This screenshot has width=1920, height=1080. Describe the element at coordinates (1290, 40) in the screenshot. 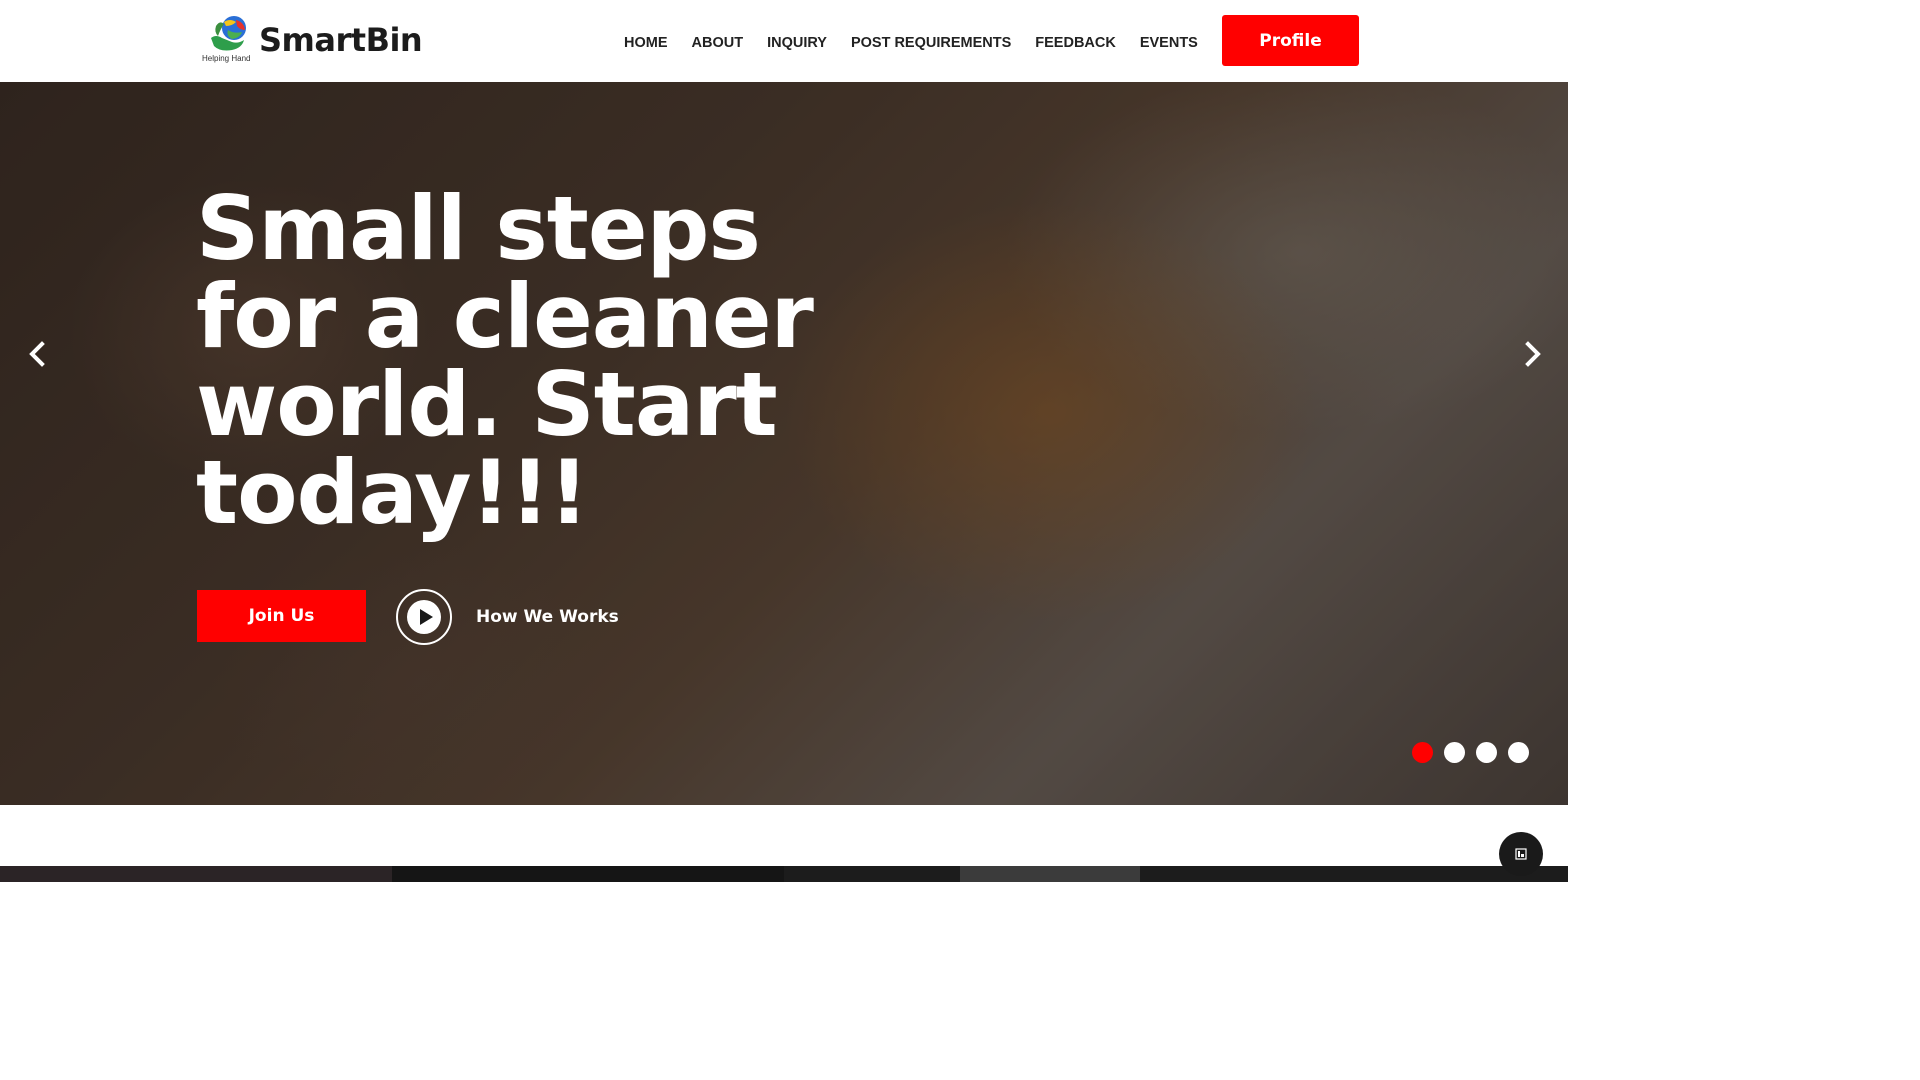

I see `profile-button: Profile` at that location.